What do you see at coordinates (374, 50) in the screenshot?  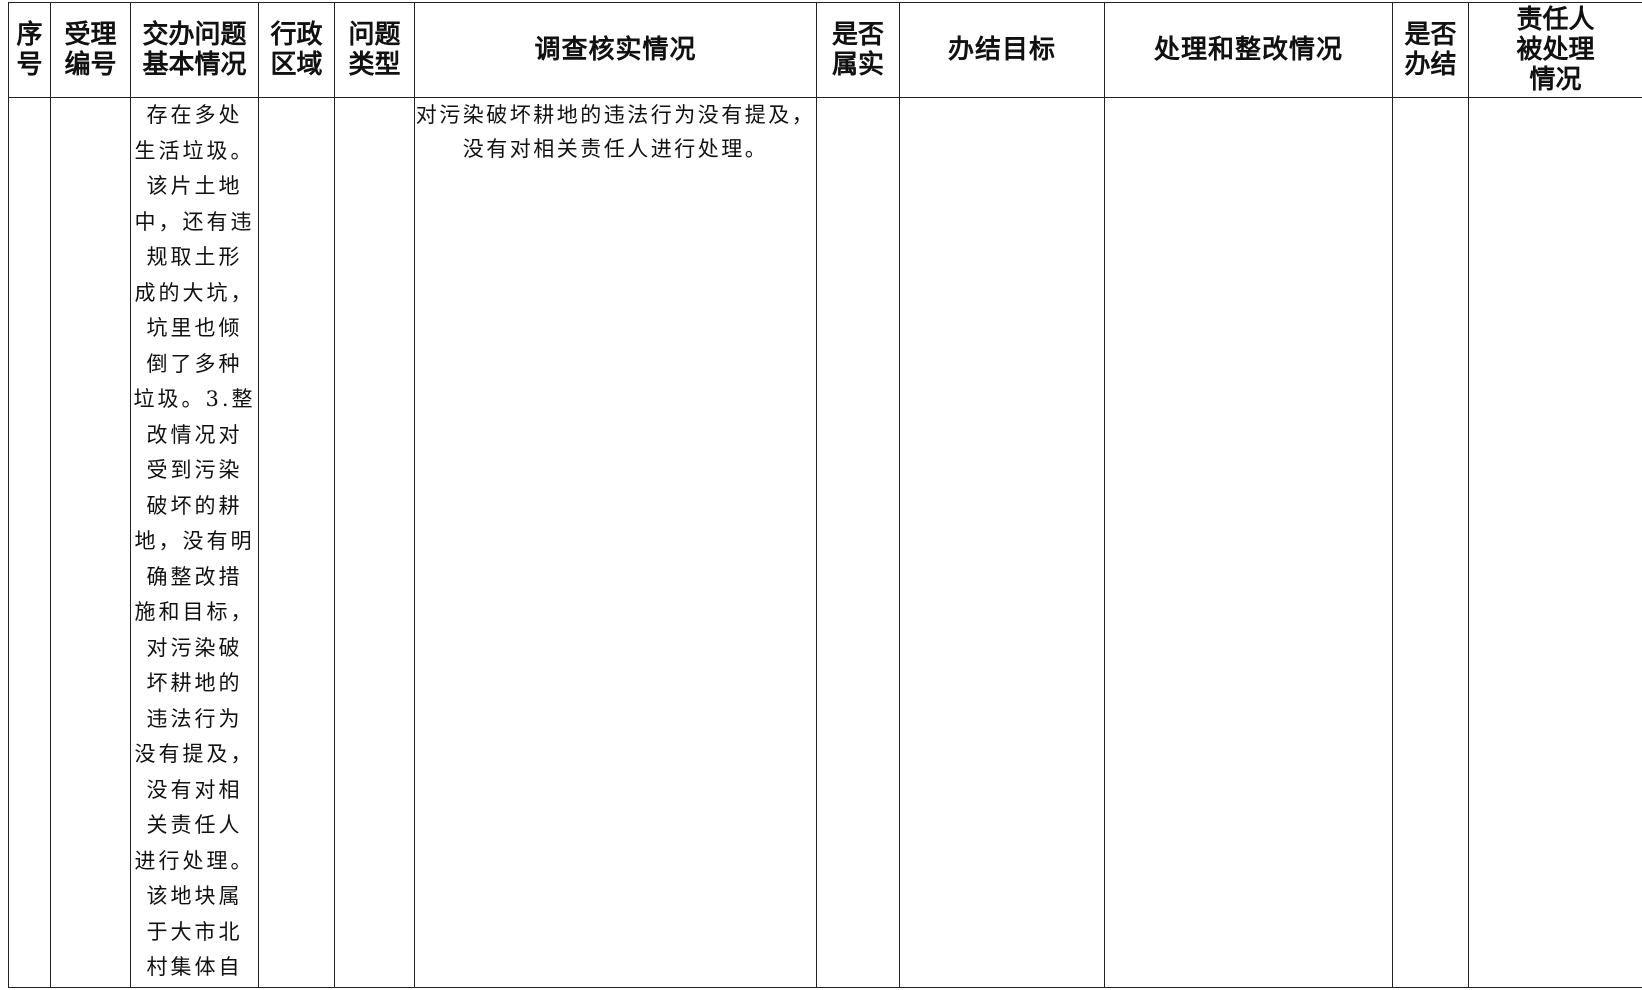 I see `header-problem-type: 问题 类型` at bounding box center [374, 50].